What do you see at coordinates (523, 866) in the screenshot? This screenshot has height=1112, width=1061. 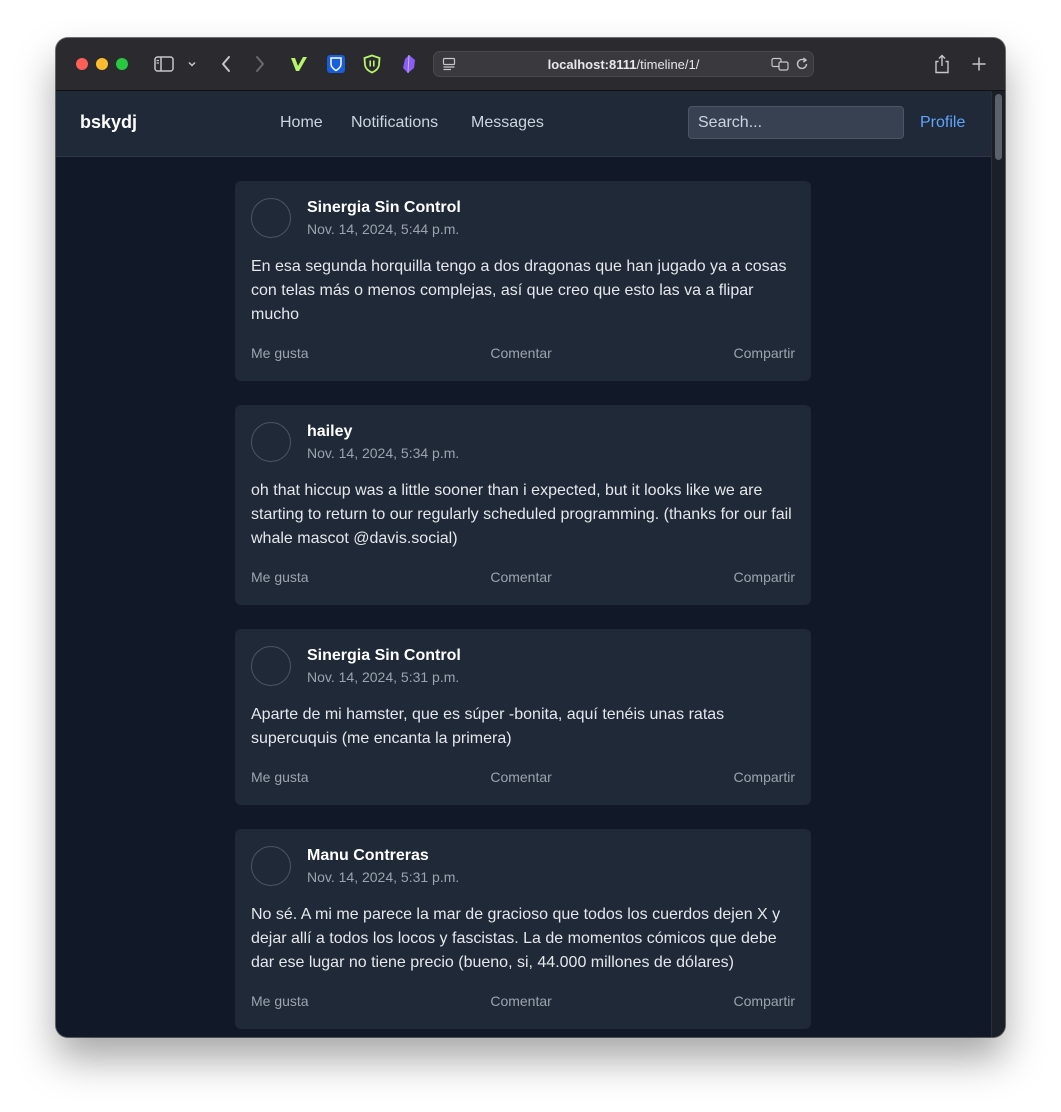 I see `post-header: Manu Contreras Nov. 14, 2024, 5:31 p.m.` at bounding box center [523, 866].